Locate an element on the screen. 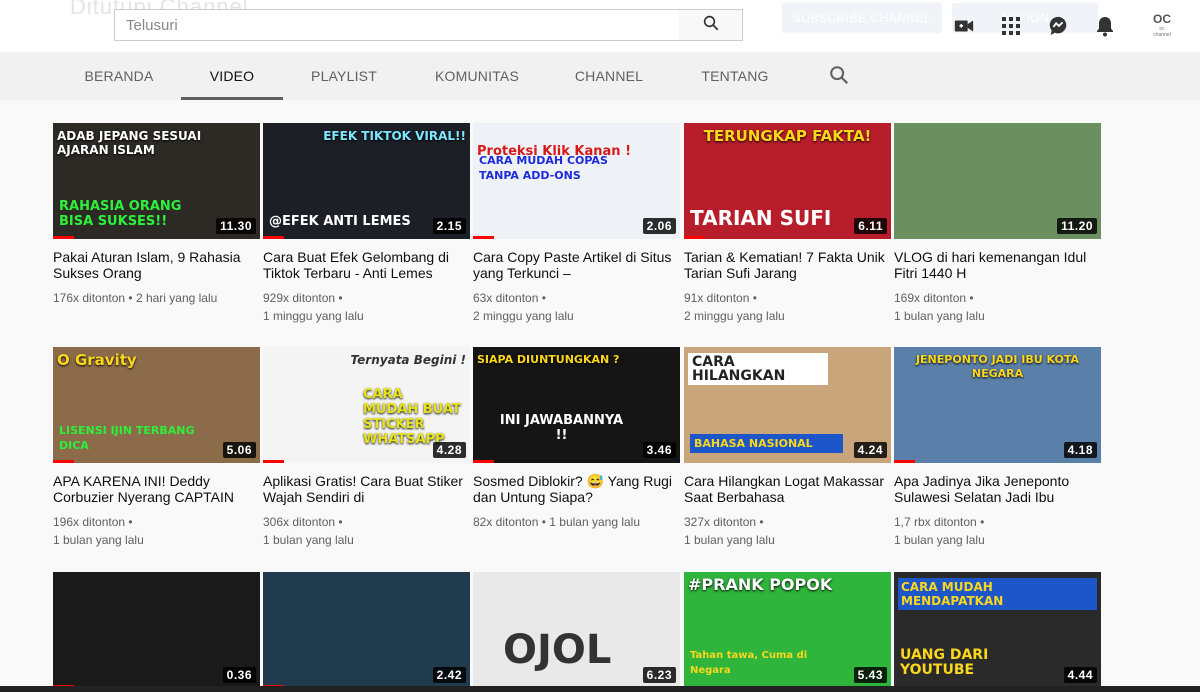  thumbnail-caption: TARIAN SUFI is located at coordinates (761, 218).